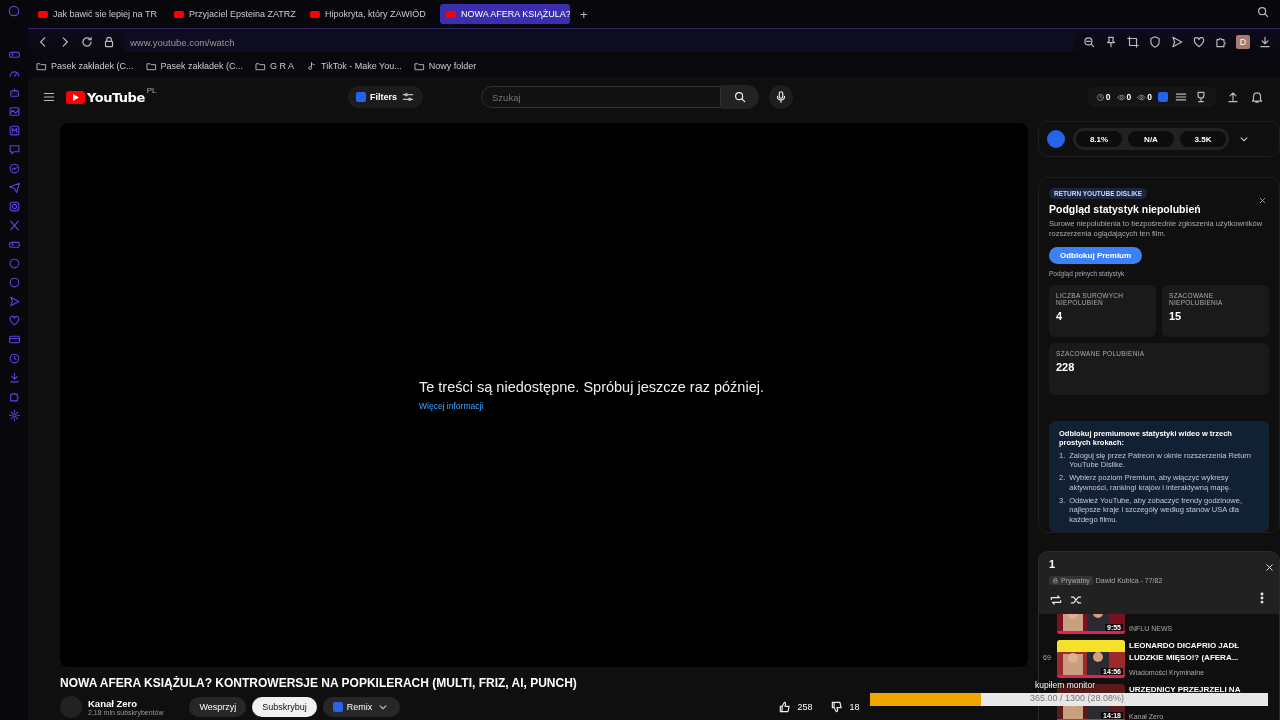 The width and height of the screenshot is (1280, 720). What do you see at coordinates (1053, 564) in the screenshot?
I see `playlist-title: 1` at bounding box center [1053, 564].